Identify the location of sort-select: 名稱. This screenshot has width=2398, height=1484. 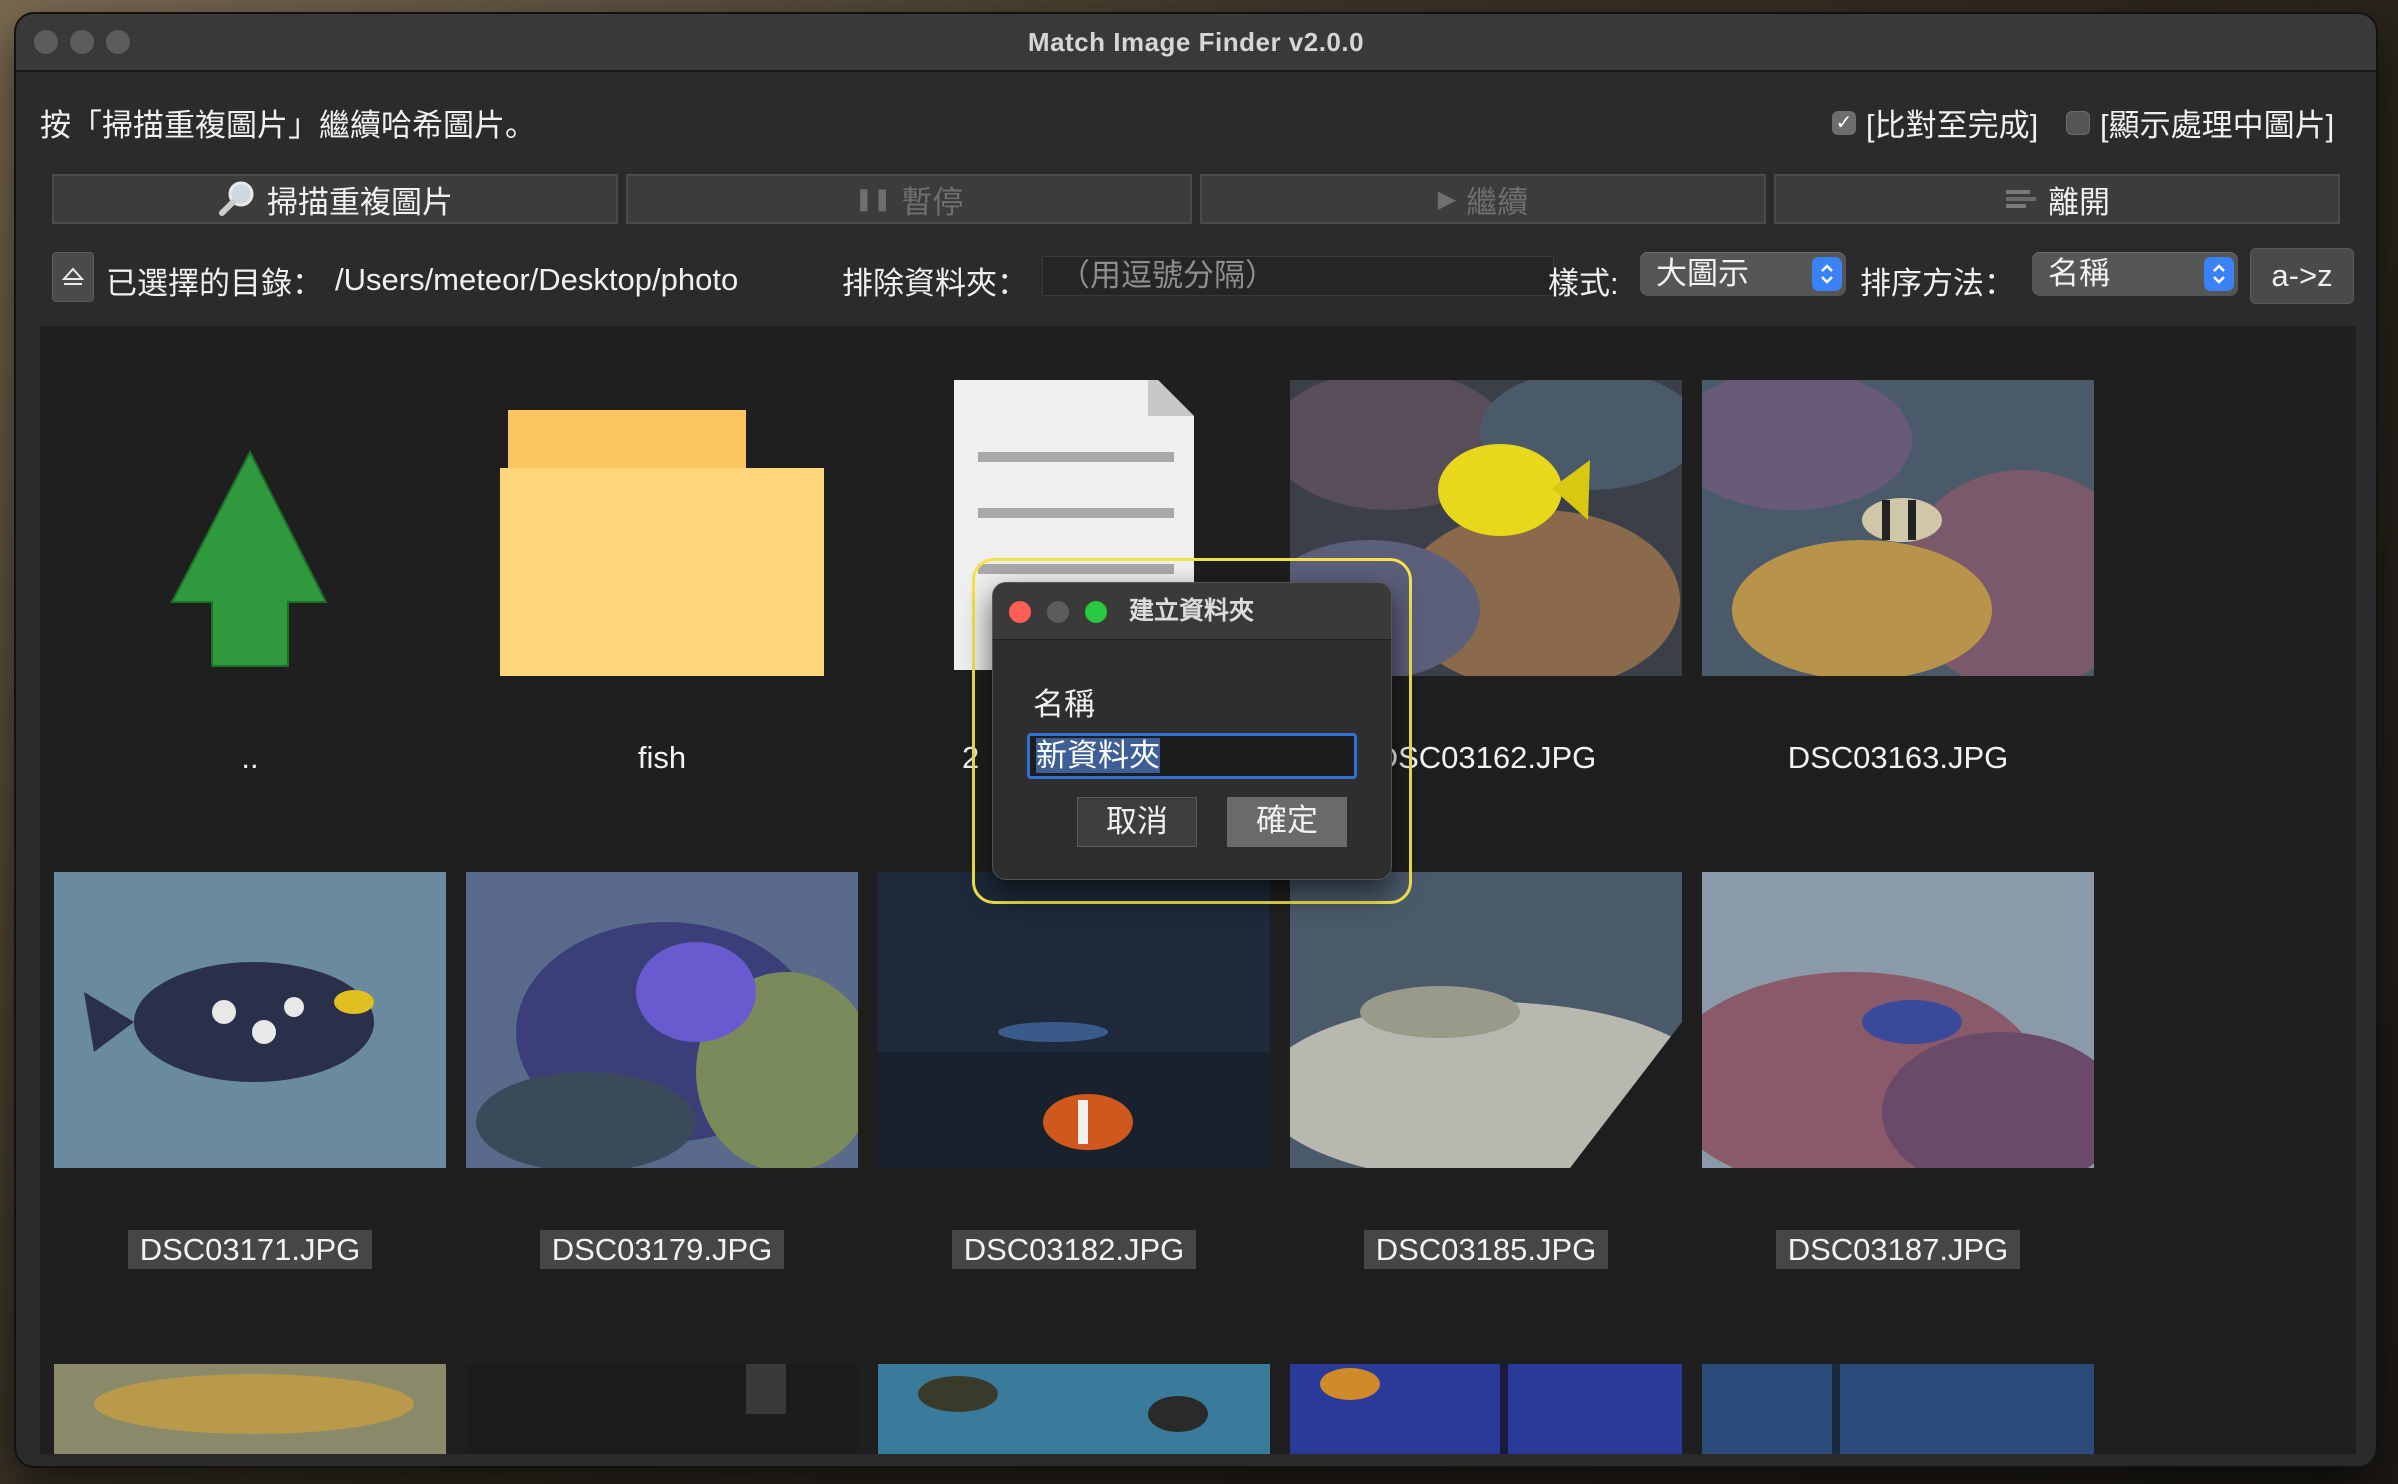
(2135, 274).